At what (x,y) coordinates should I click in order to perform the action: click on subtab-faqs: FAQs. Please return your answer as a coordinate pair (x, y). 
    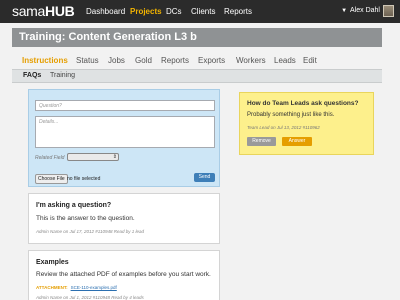
    Looking at the image, I should click on (32, 75).